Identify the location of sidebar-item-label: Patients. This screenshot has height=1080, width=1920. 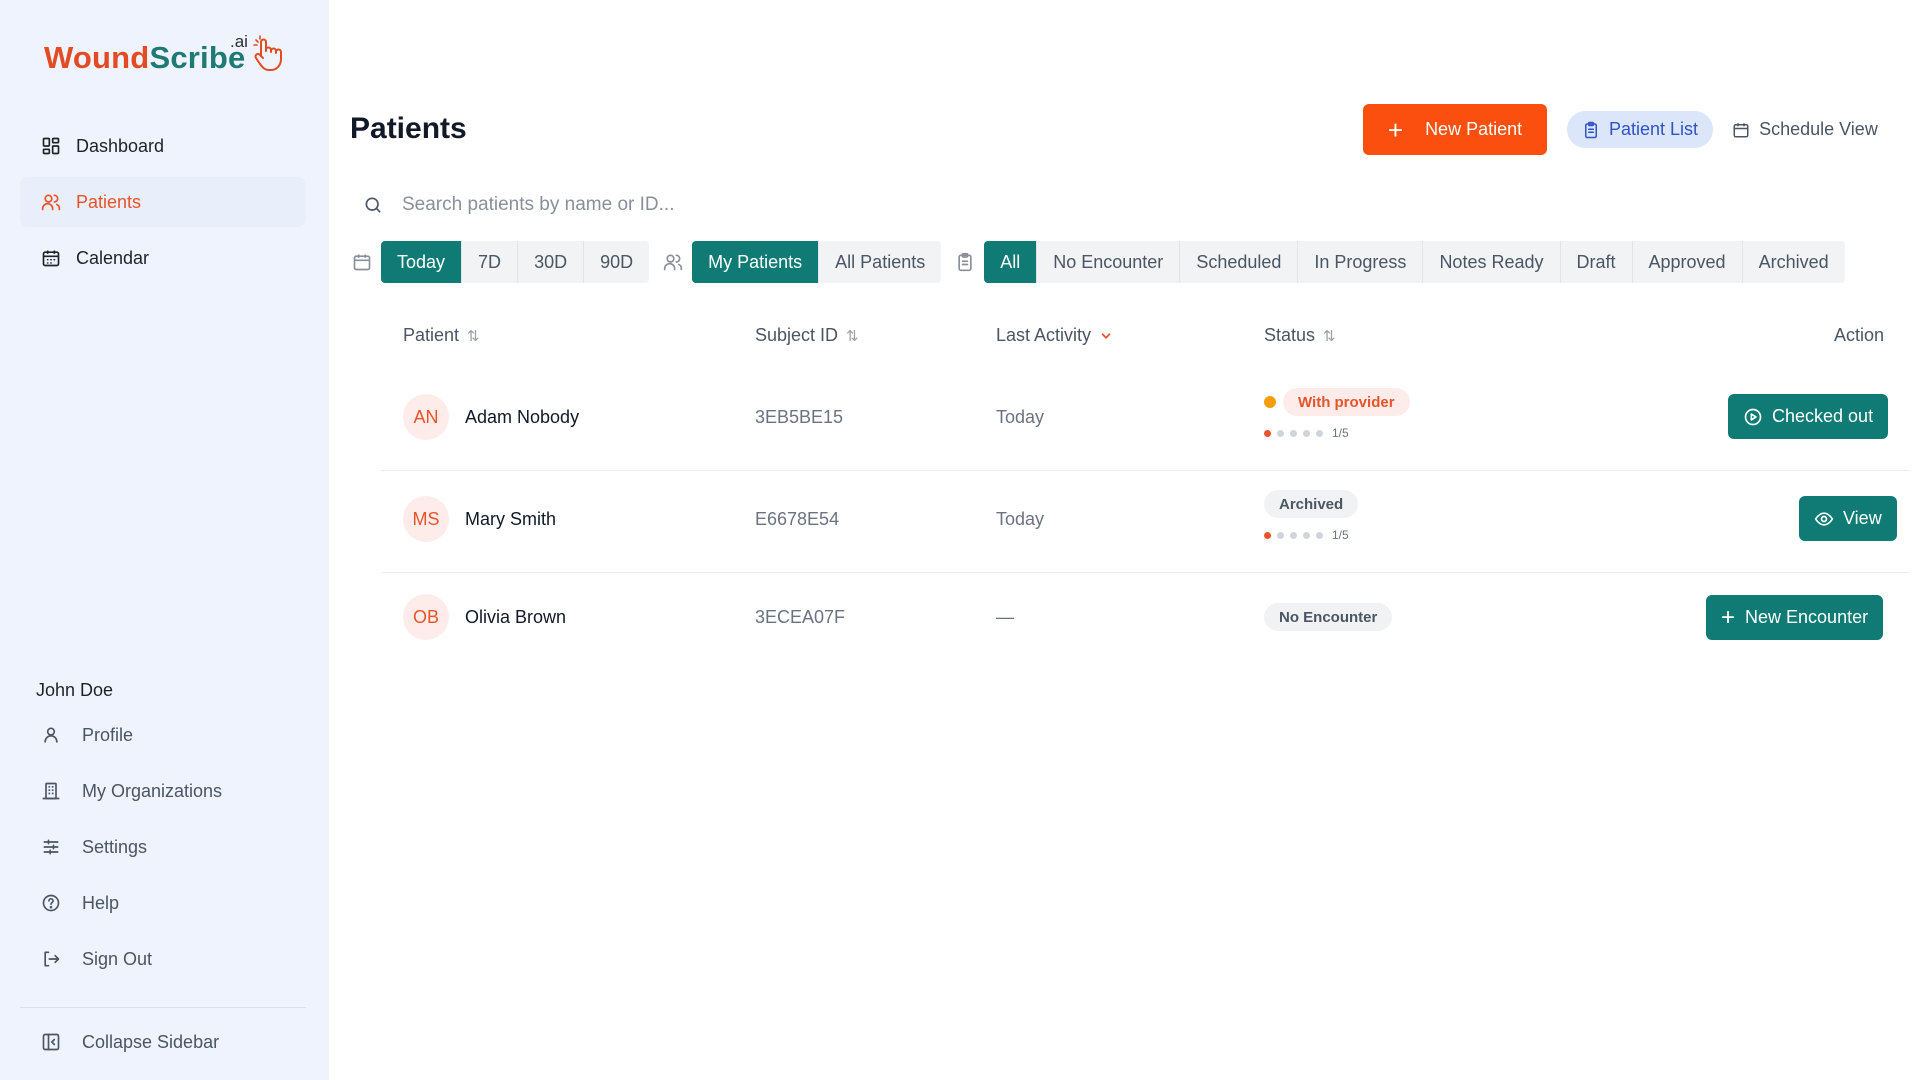
(109, 201).